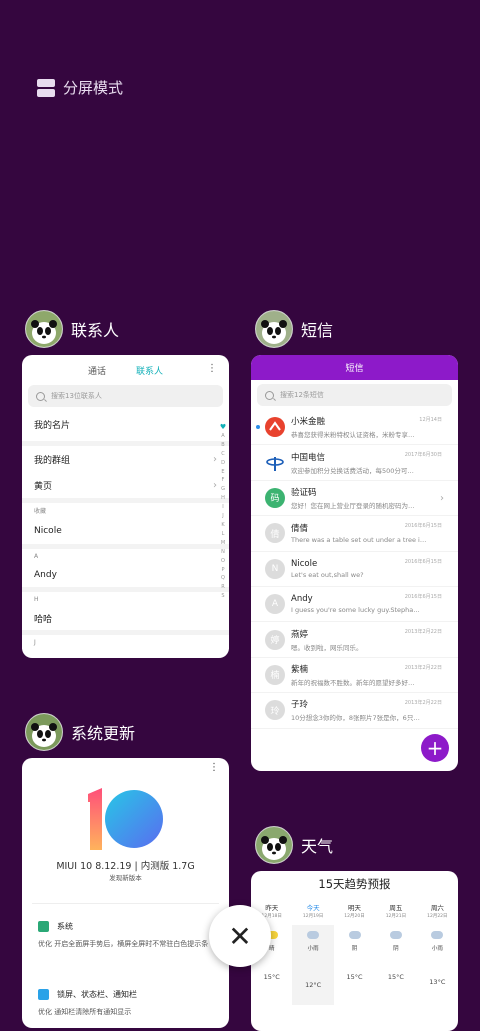 Image resolution: width=480 pixels, height=1031 pixels. Describe the element at coordinates (125, 485) in the screenshot. I see `yellow-pages-row: 黄页 ›` at that location.